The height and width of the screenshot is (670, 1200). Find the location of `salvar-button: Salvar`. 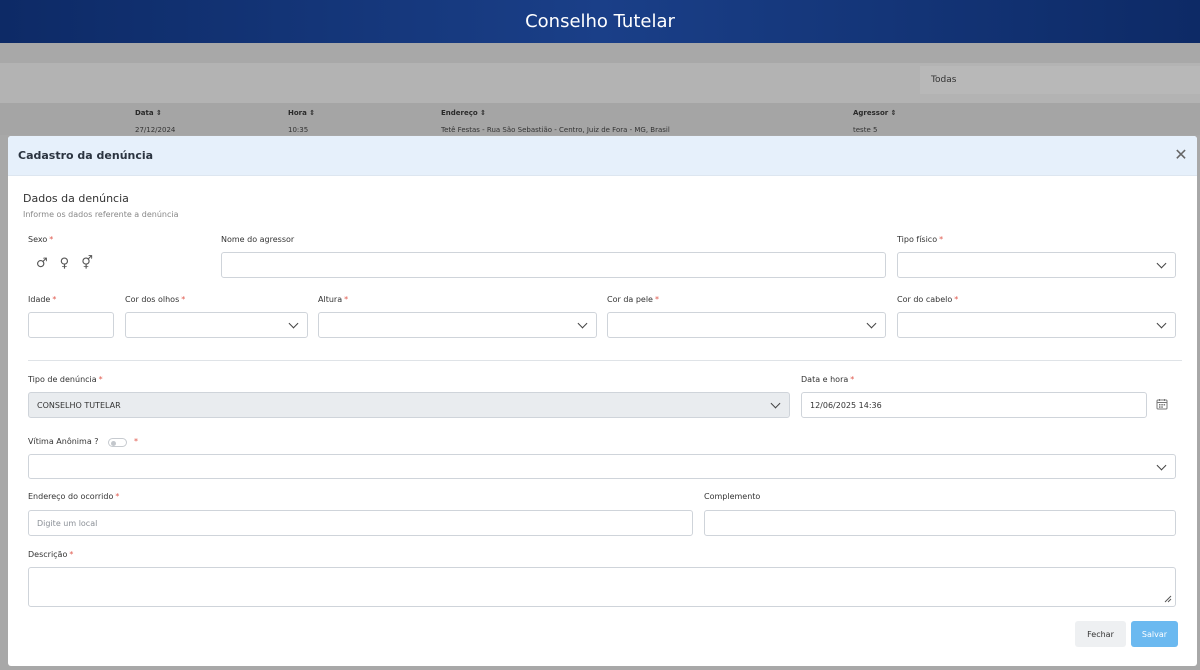

salvar-button: Salvar is located at coordinates (1154, 634).